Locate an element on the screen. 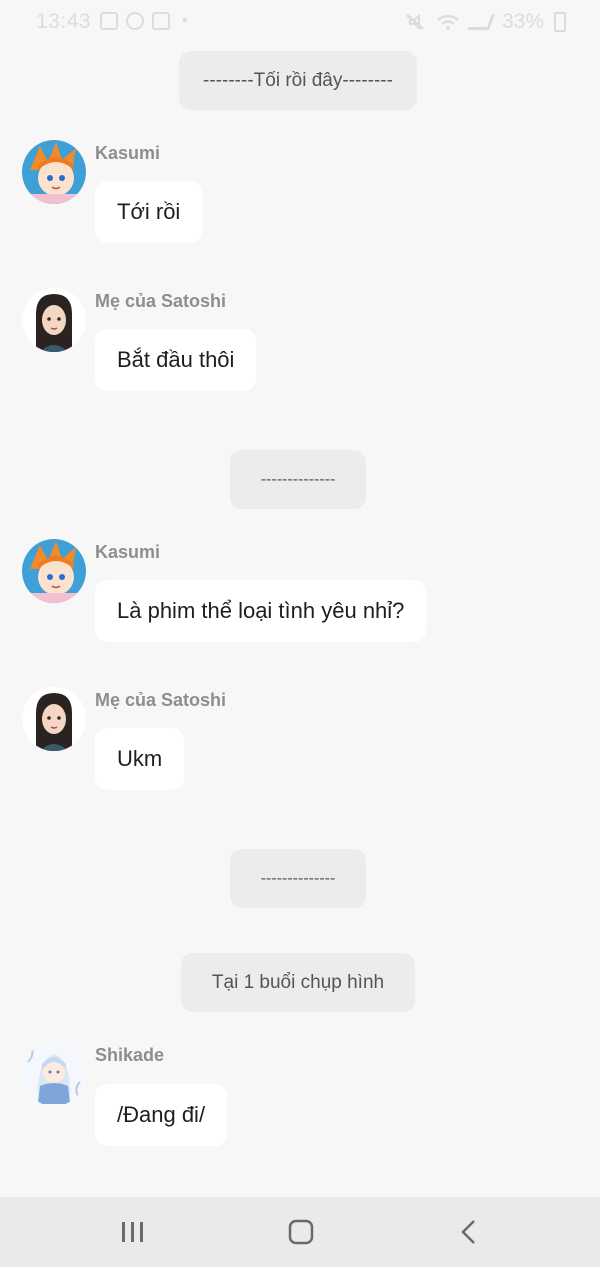 This screenshot has width=600, height=1267. system-icons: 33% is located at coordinates (485, 22).